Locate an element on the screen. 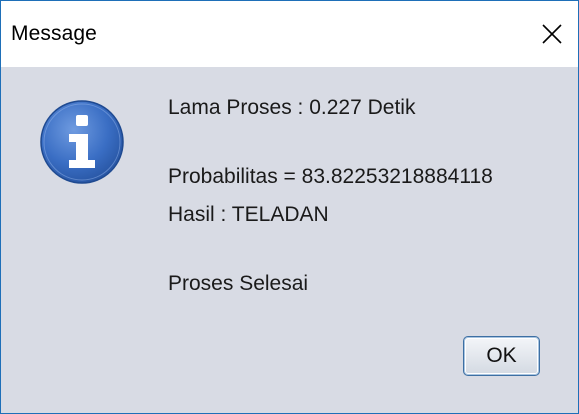 This screenshot has width=579, height=414. message-line-result: Hasil : TELADAN is located at coordinates (248, 214).